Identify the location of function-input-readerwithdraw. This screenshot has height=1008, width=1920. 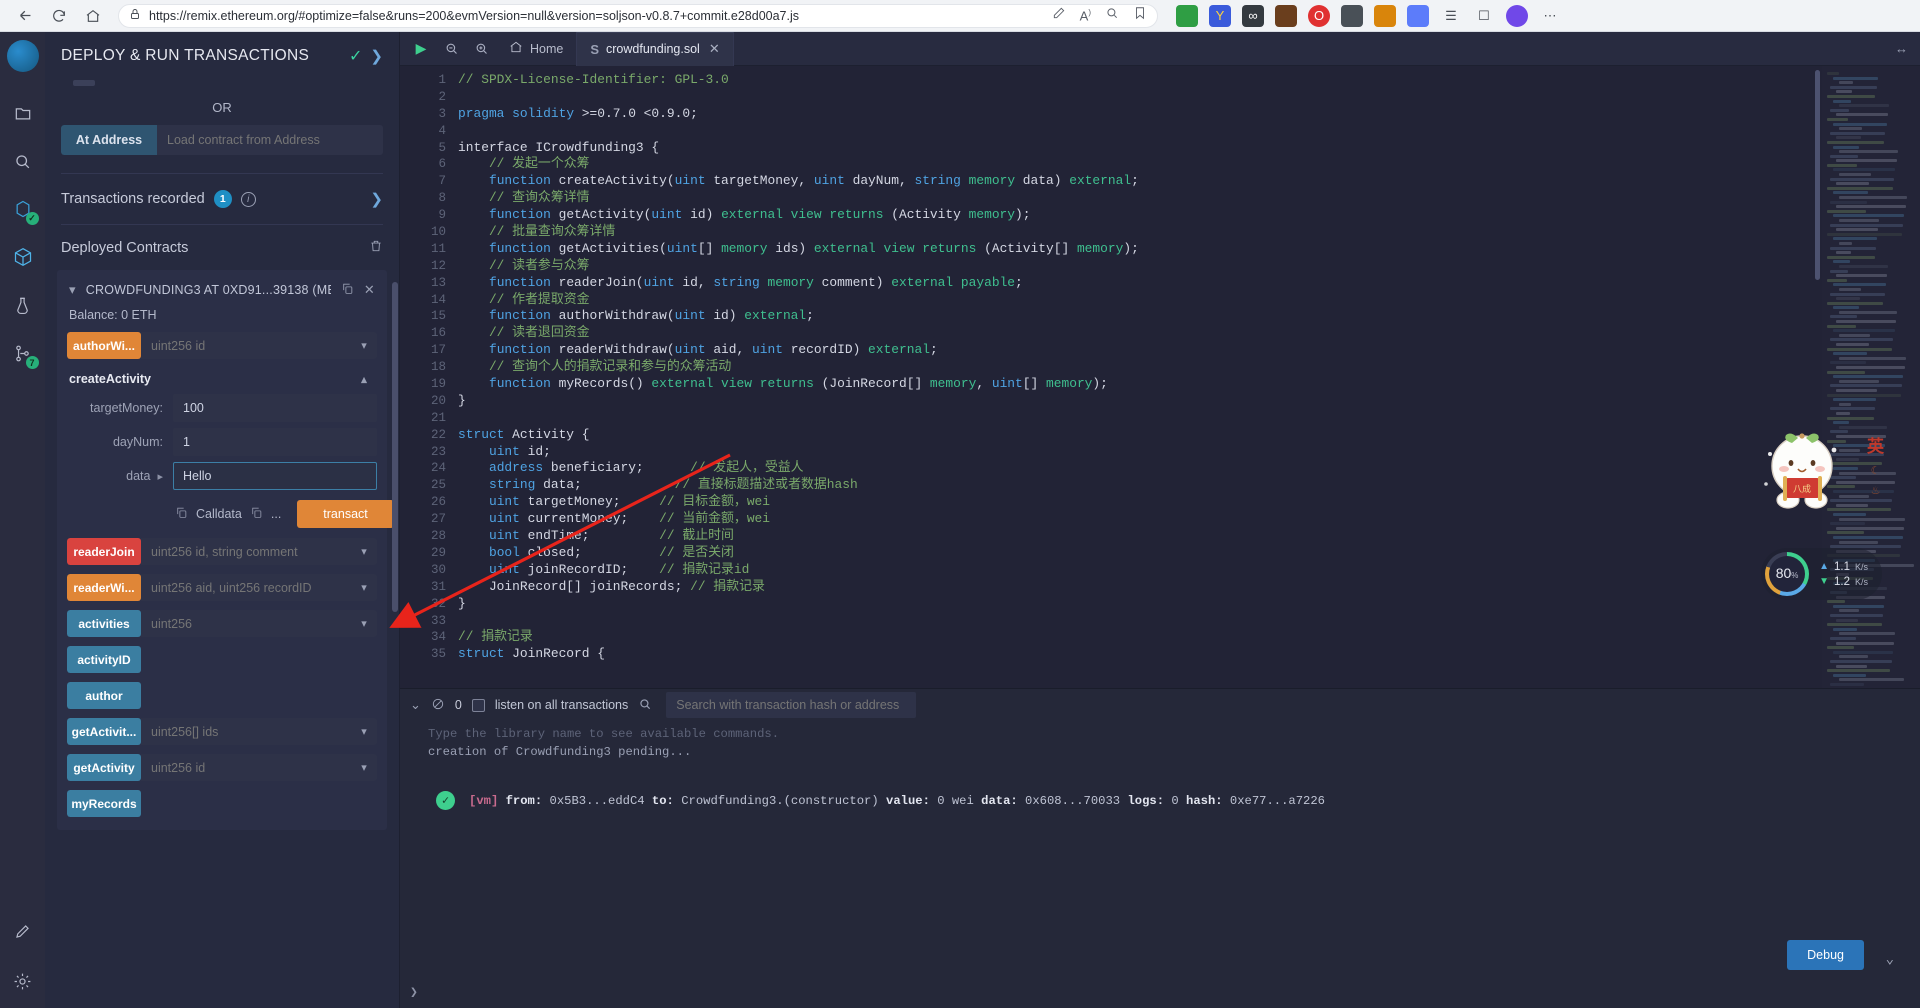
(246, 587).